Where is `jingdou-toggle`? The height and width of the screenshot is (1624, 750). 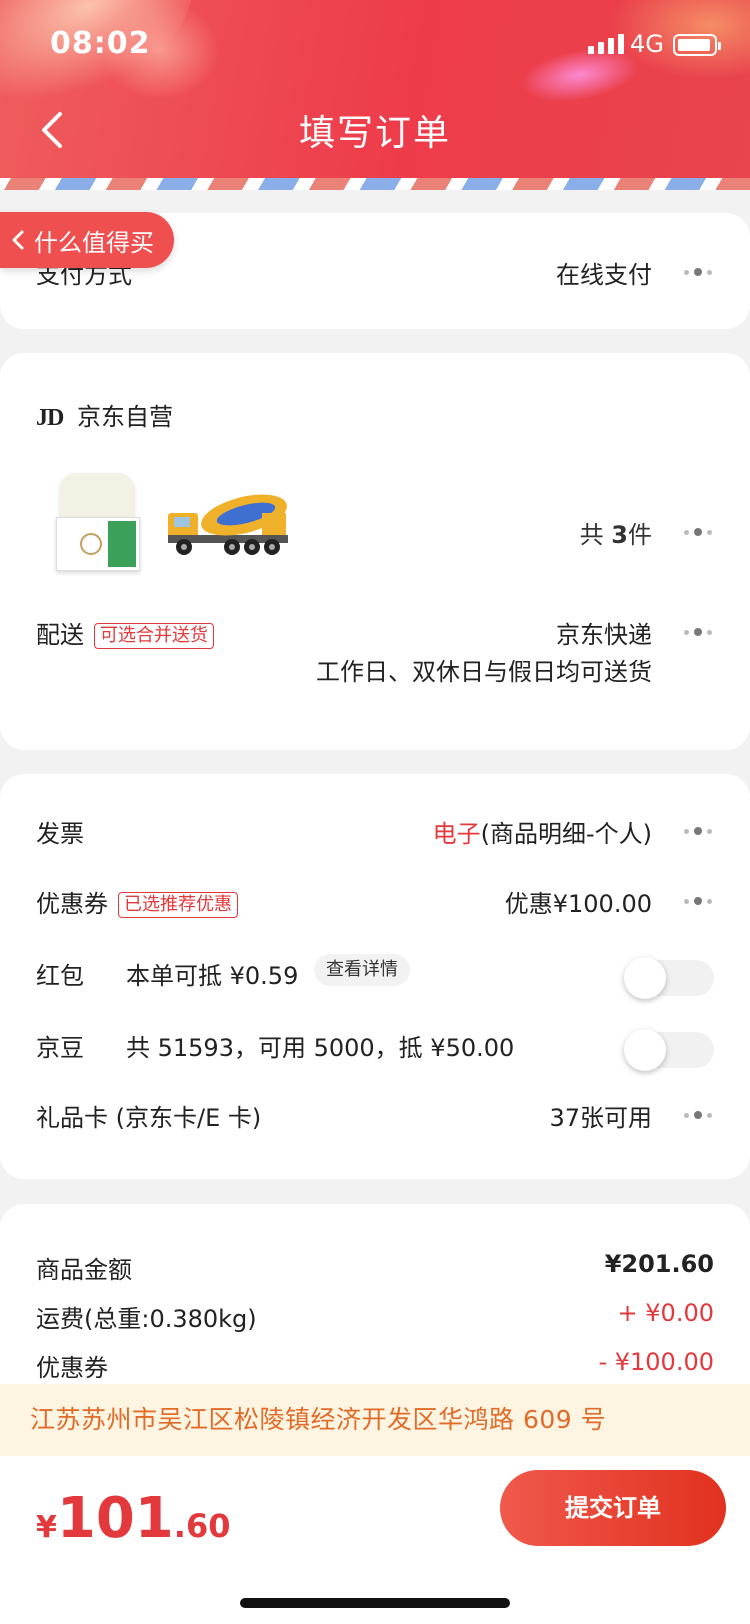
jingdou-toggle is located at coordinates (669, 1050).